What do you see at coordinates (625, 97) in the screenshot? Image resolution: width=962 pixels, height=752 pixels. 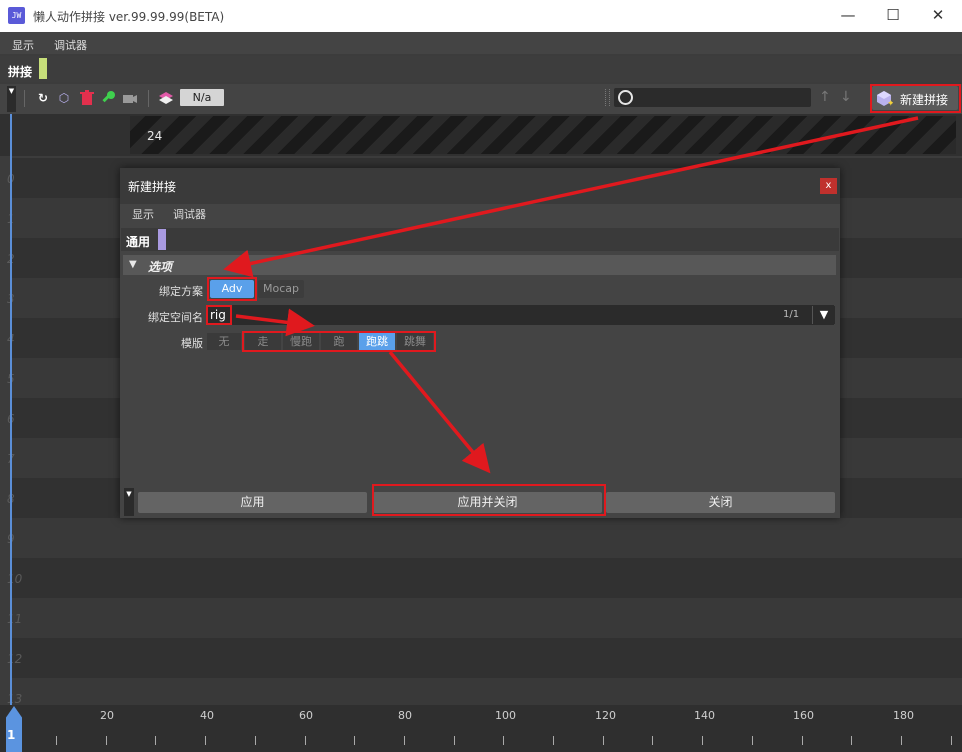 I see `search-icon` at bounding box center [625, 97].